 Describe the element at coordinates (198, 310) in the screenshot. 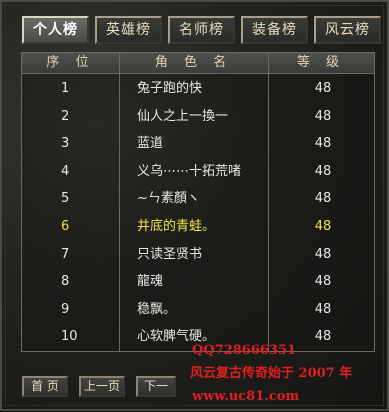

I see `table-row: 9 稳飘。 48` at that location.